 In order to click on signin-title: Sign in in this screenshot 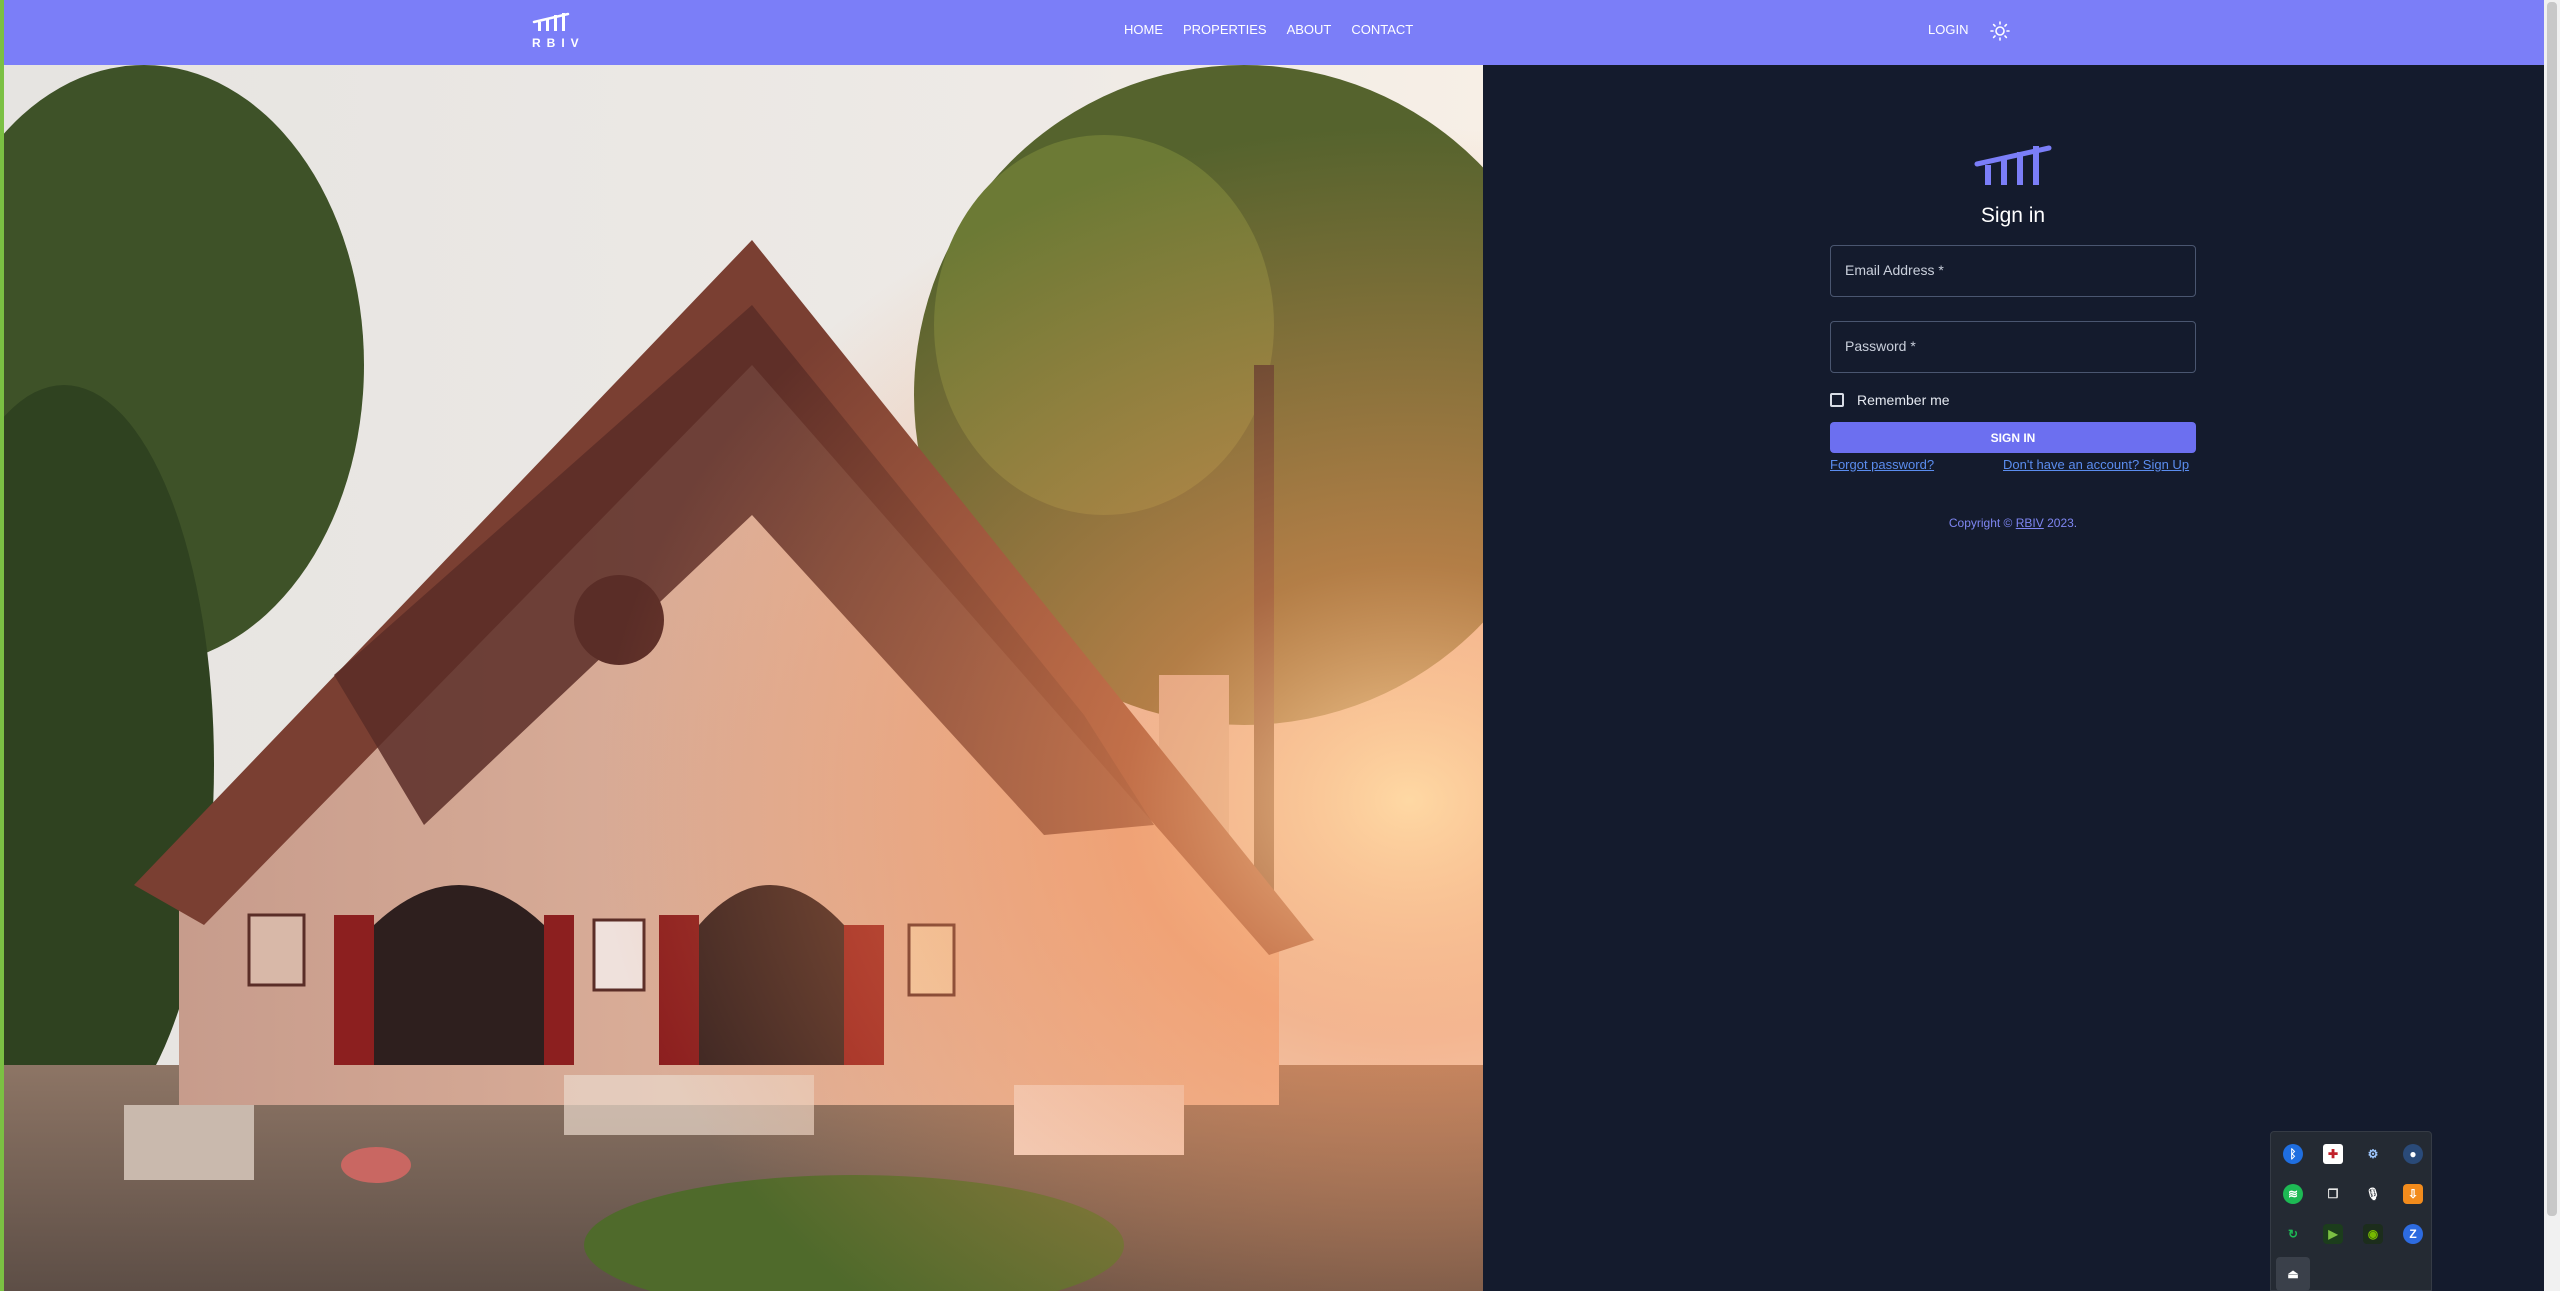, I will do `click(2013, 215)`.